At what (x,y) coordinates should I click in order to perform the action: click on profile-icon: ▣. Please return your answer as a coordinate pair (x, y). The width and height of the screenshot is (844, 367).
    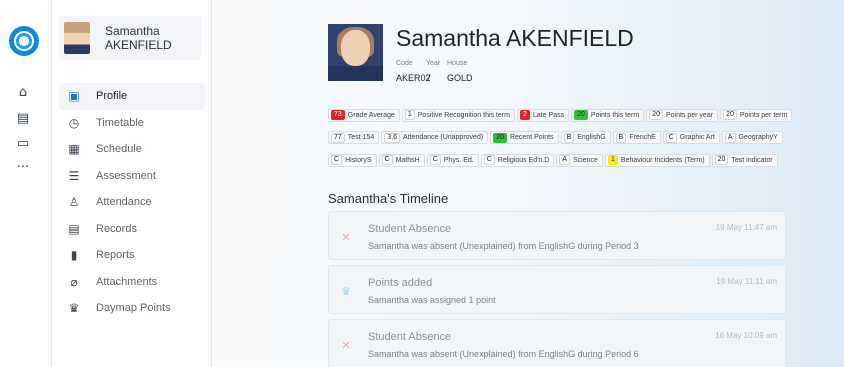
    Looking at the image, I should click on (74, 96).